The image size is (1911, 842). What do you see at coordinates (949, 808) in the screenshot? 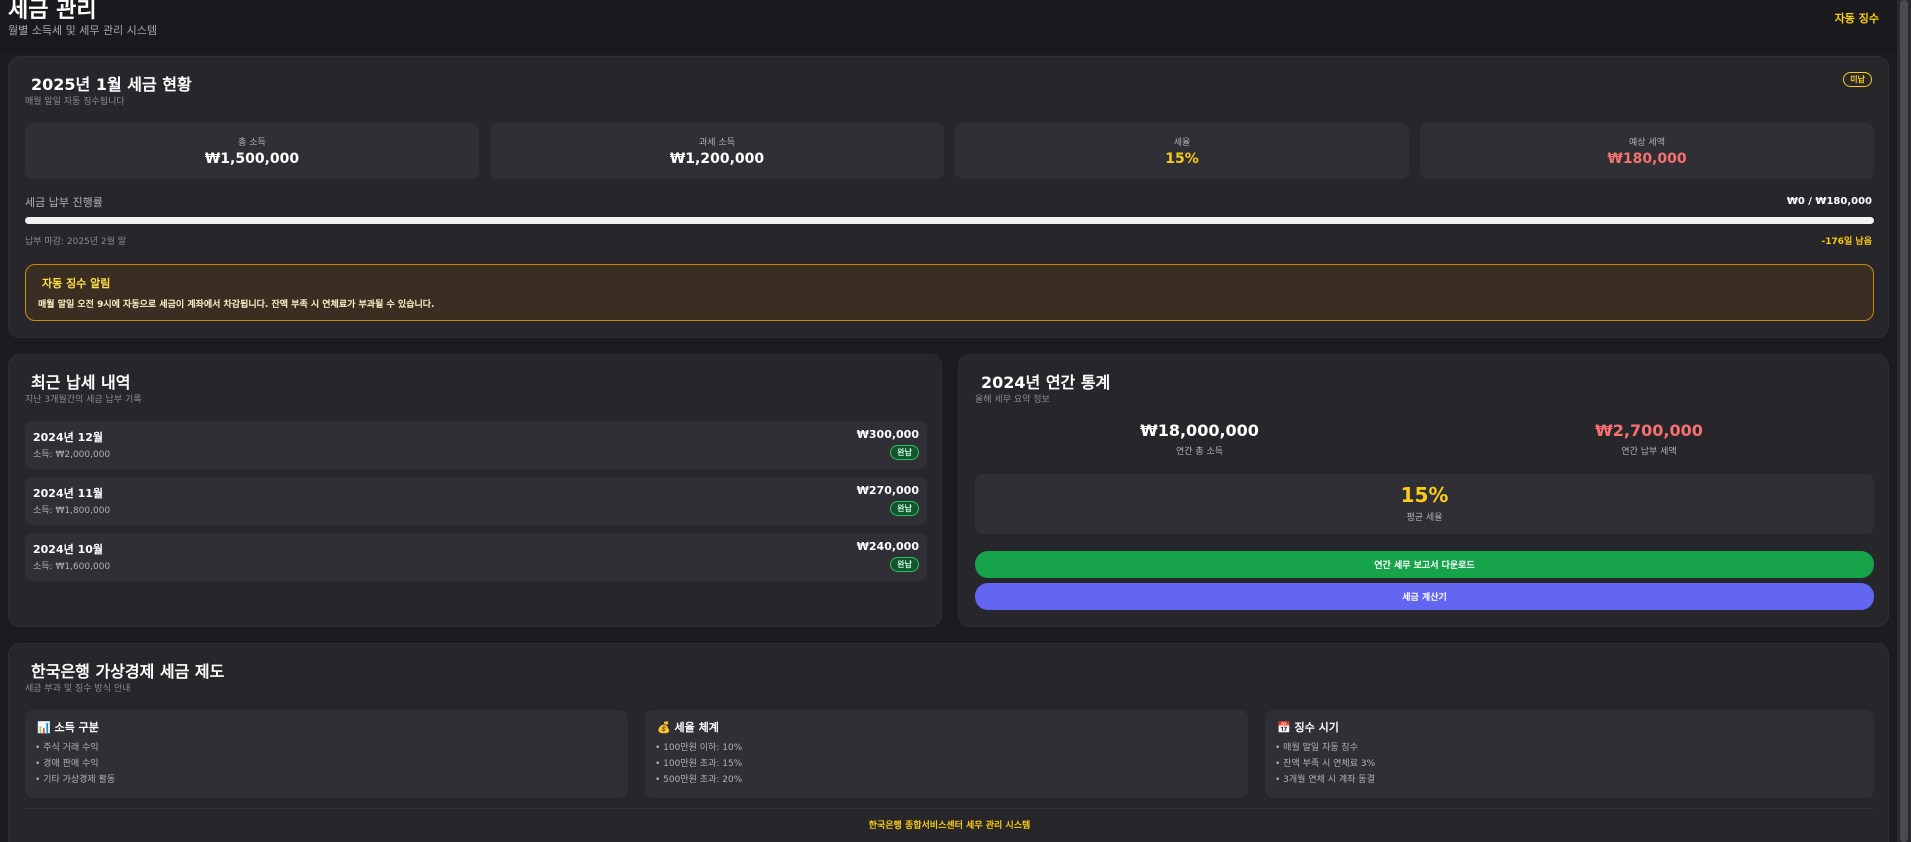
I see `system-divider` at bounding box center [949, 808].